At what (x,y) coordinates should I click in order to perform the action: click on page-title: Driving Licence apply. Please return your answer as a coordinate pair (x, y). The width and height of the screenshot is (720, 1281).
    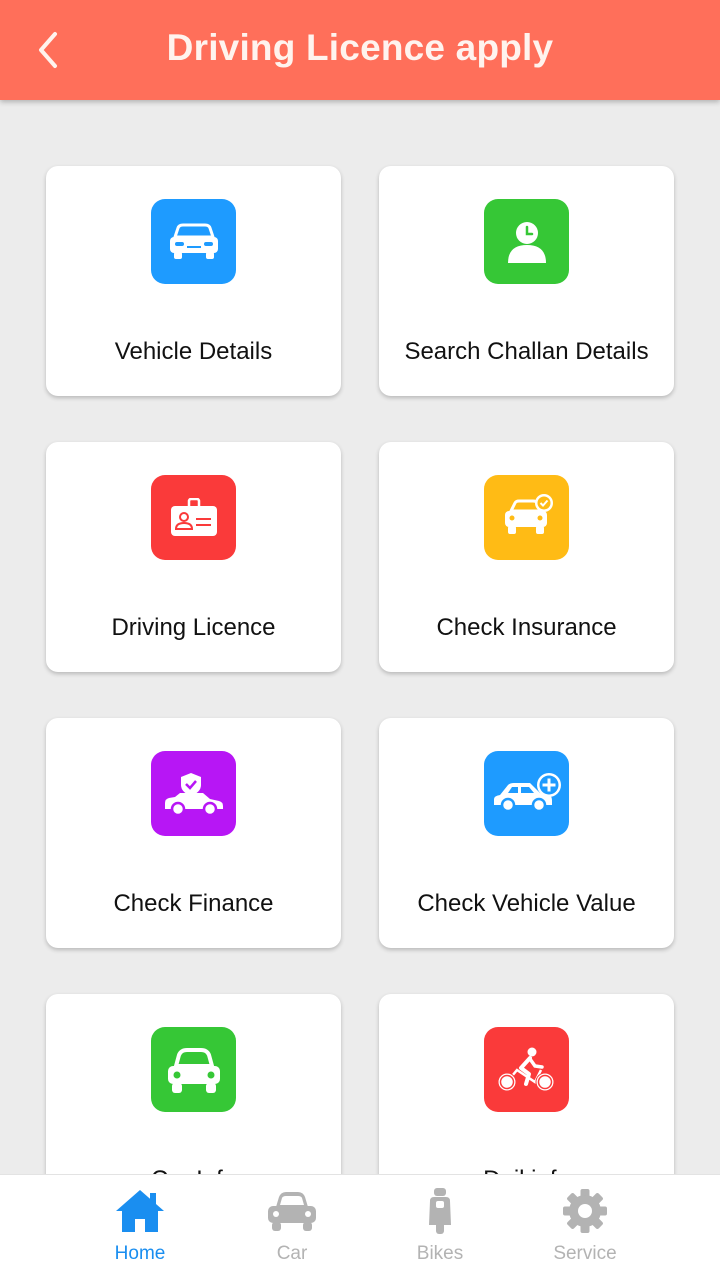
    Looking at the image, I should click on (360, 47).